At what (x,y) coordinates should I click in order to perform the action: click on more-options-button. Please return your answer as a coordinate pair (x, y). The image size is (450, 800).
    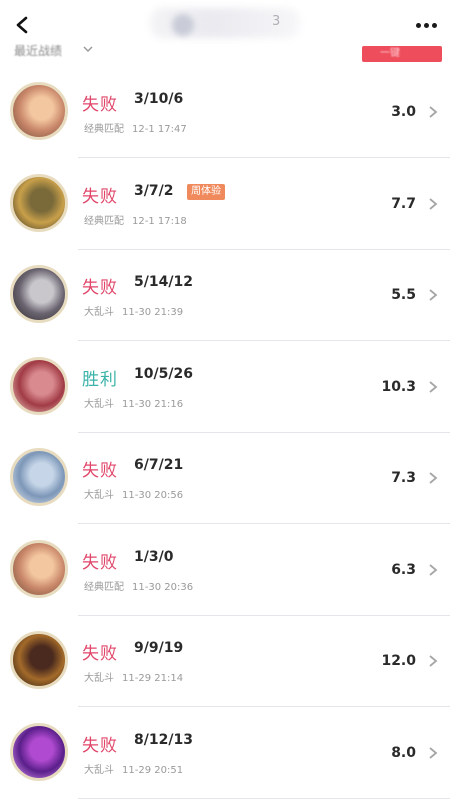
    Looking at the image, I should click on (426, 25).